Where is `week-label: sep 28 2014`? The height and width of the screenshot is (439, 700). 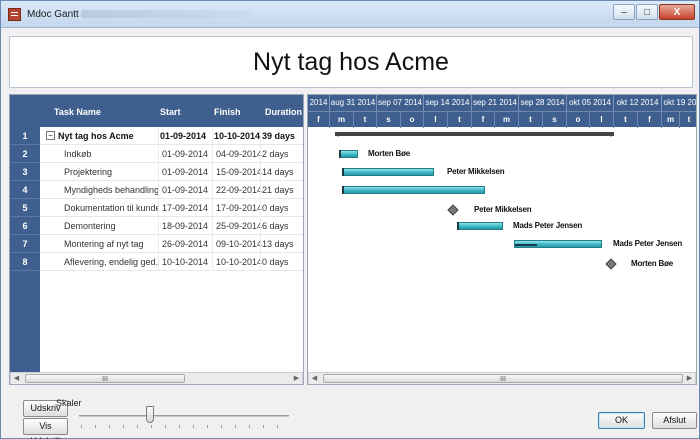 week-label: sep 28 2014 is located at coordinates (543, 103).